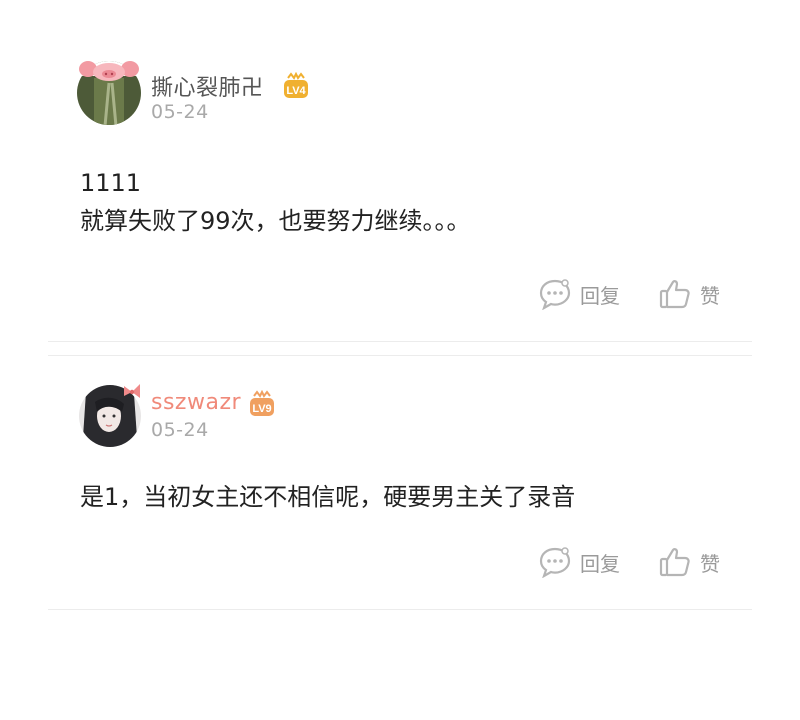 This screenshot has height=720, width=800. I want to click on comment-line: 就算失败了99次，也要努力继续。。。, so click(275, 221).